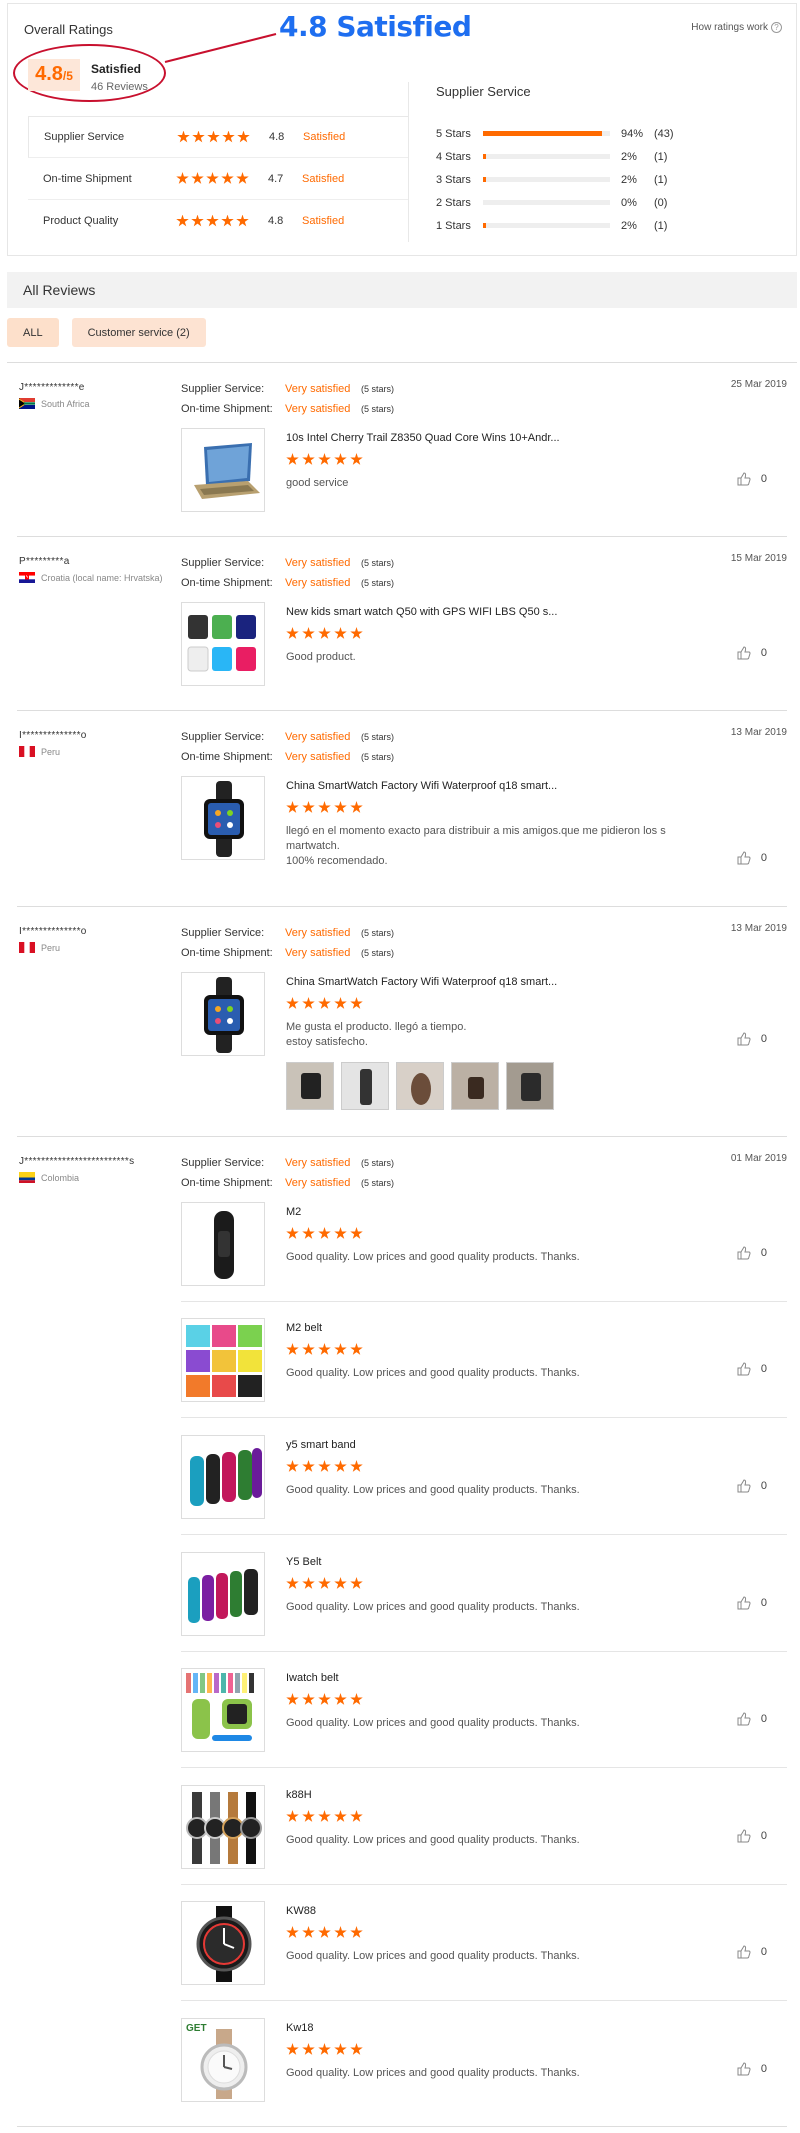 Image resolution: width=800 pixels, height=2133 pixels. What do you see at coordinates (632, 133) in the screenshot?
I see `distribution-percent: 94%` at bounding box center [632, 133].